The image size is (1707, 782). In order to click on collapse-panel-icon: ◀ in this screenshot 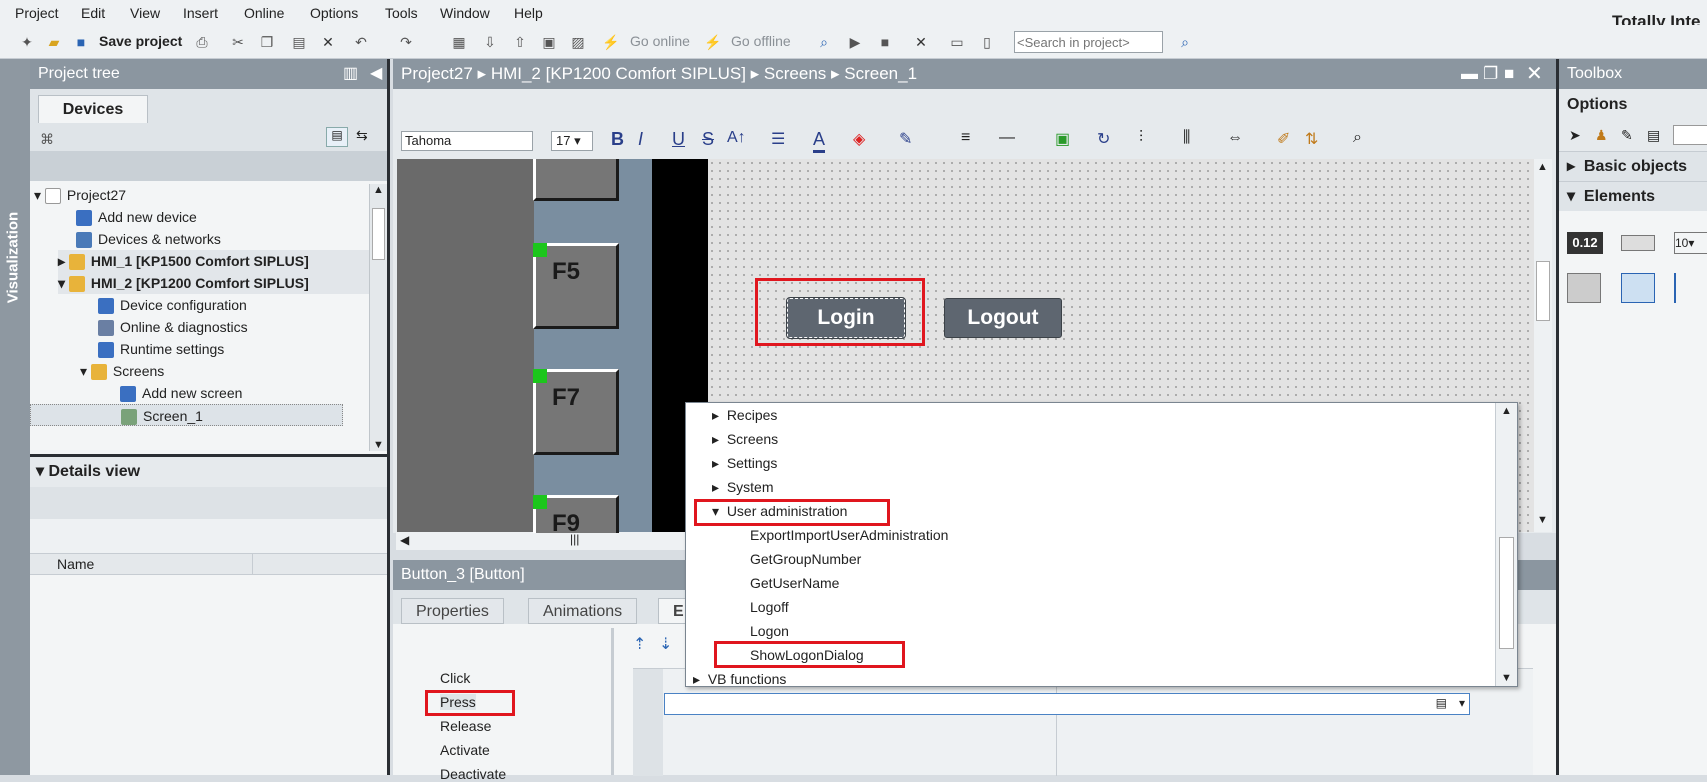, I will do `click(376, 74)`.